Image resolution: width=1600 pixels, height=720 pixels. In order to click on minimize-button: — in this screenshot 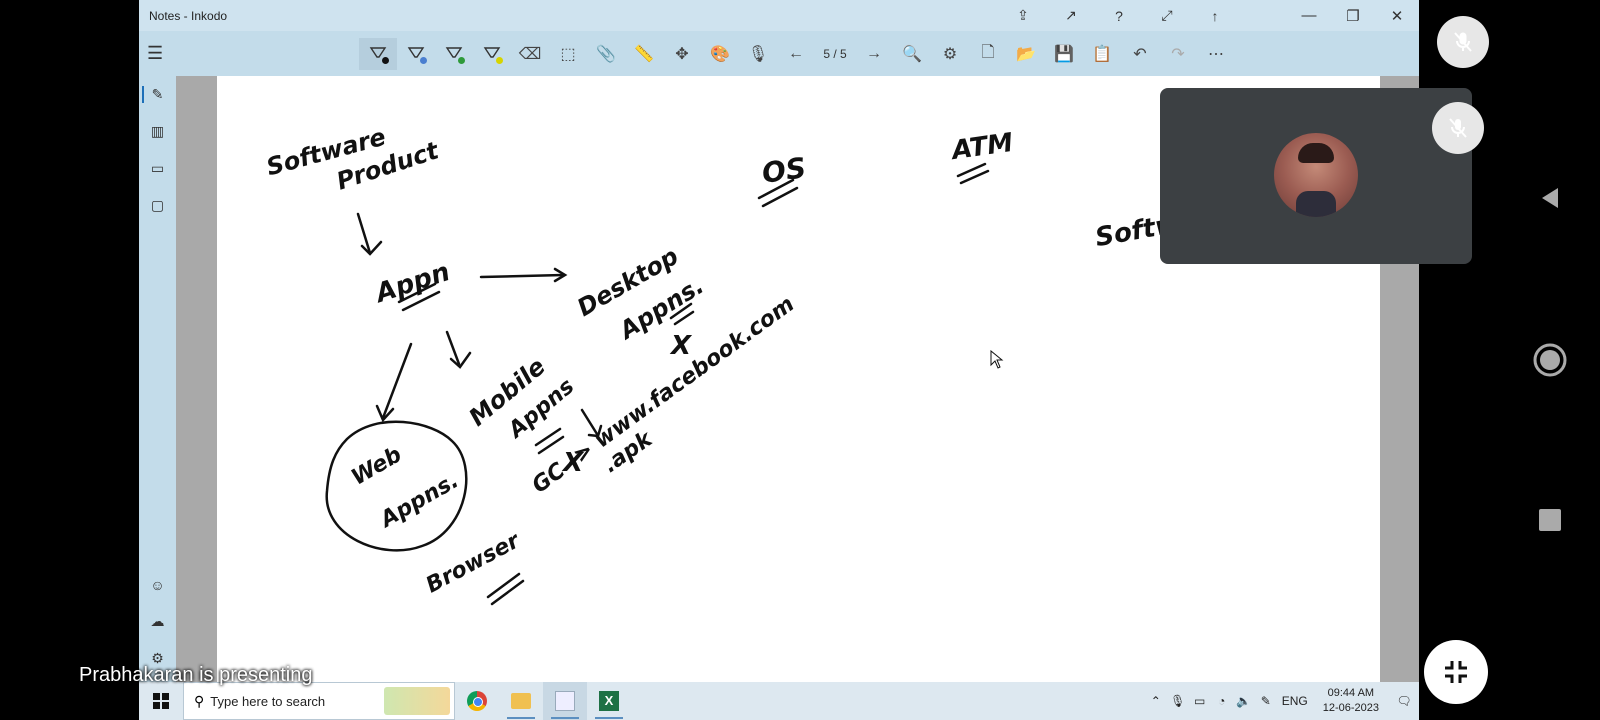, I will do `click(1309, 15)`.